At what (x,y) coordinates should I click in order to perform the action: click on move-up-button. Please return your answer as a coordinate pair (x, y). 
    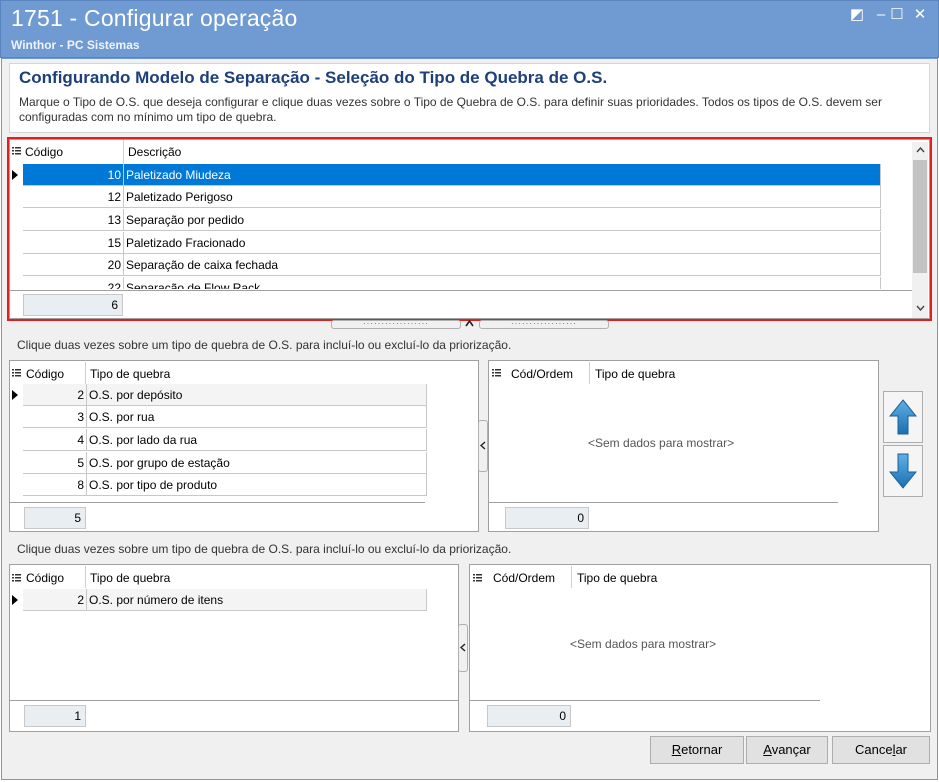
    Looking at the image, I should click on (903, 417).